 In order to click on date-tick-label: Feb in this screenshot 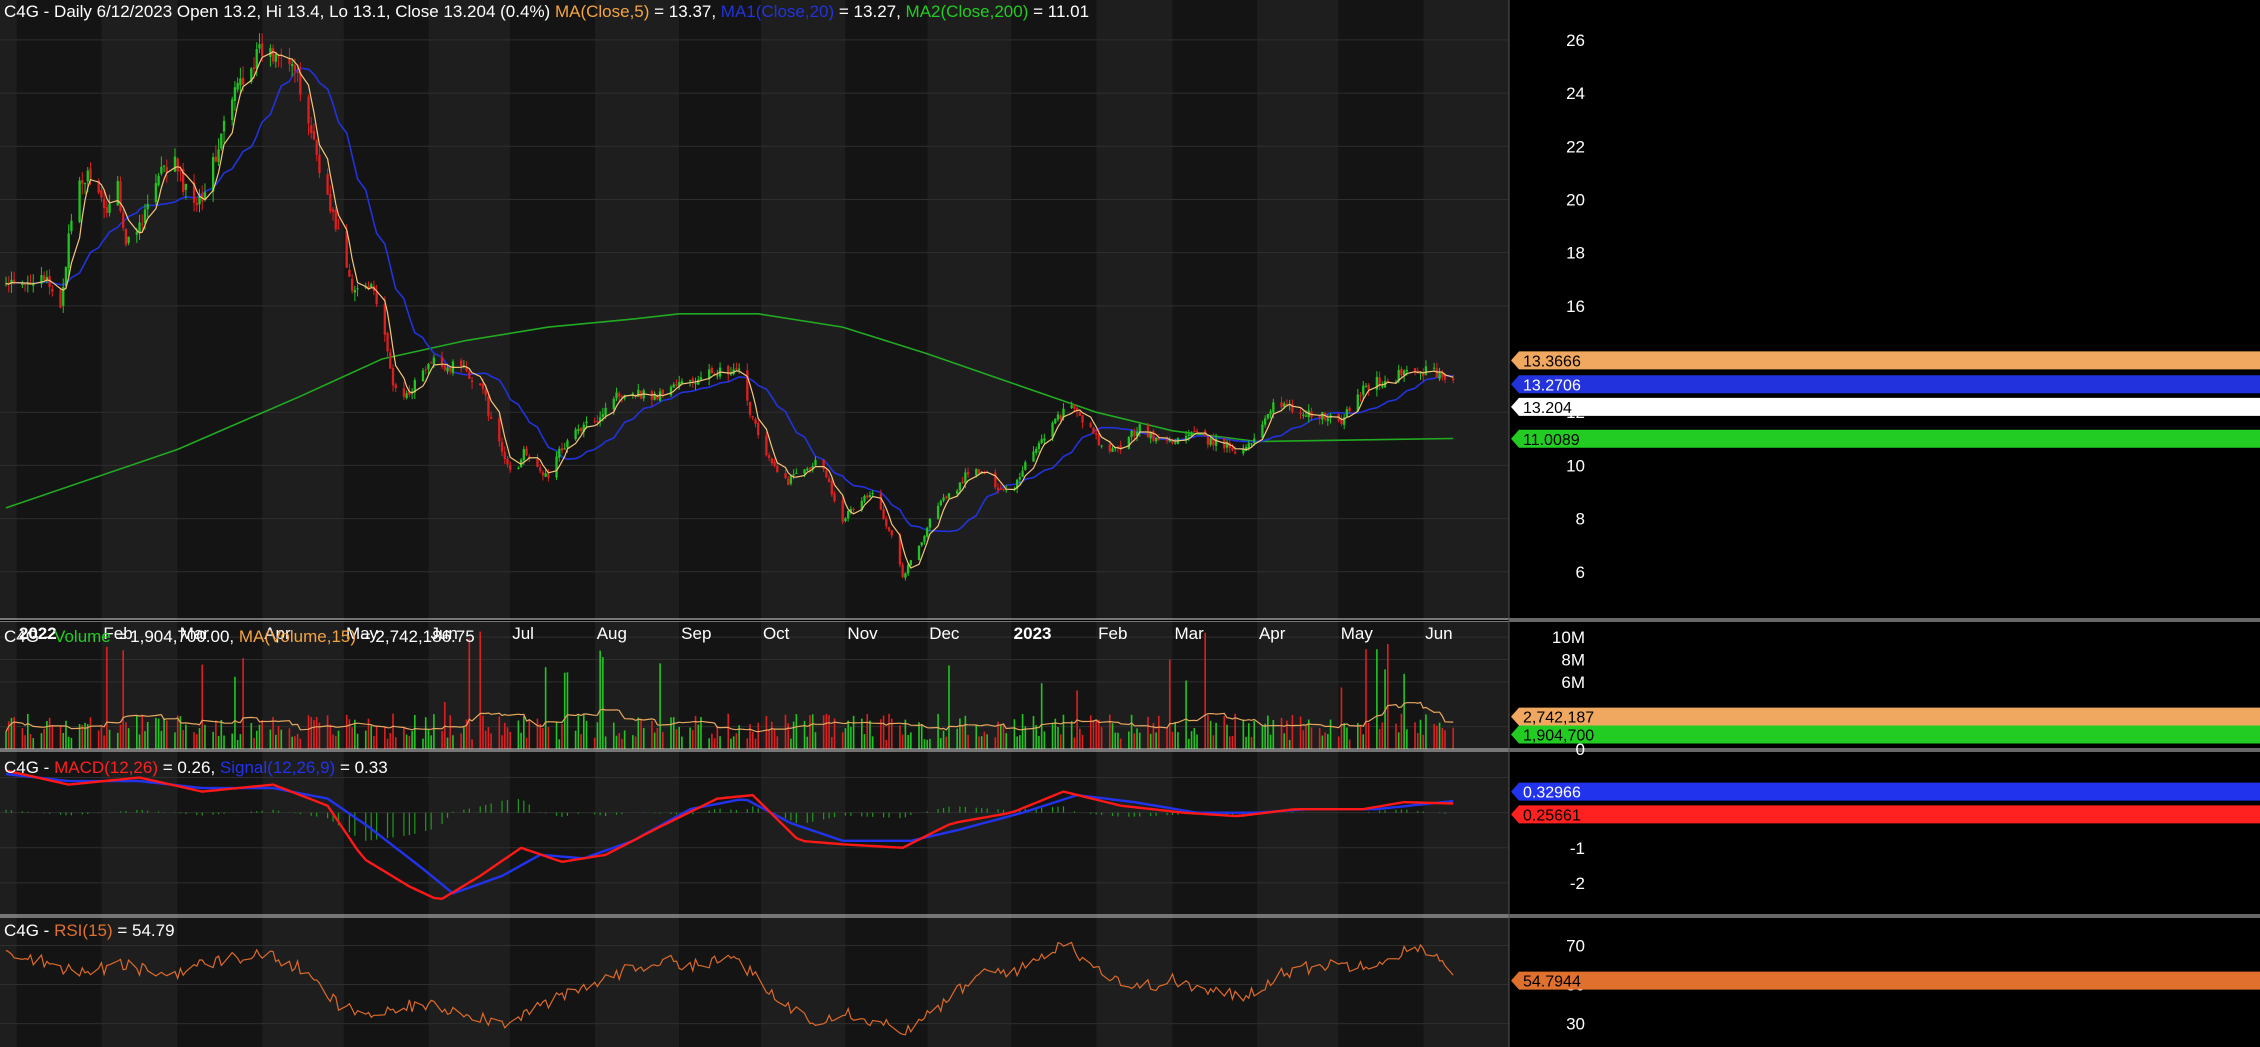, I will do `click(1112, 633)`.